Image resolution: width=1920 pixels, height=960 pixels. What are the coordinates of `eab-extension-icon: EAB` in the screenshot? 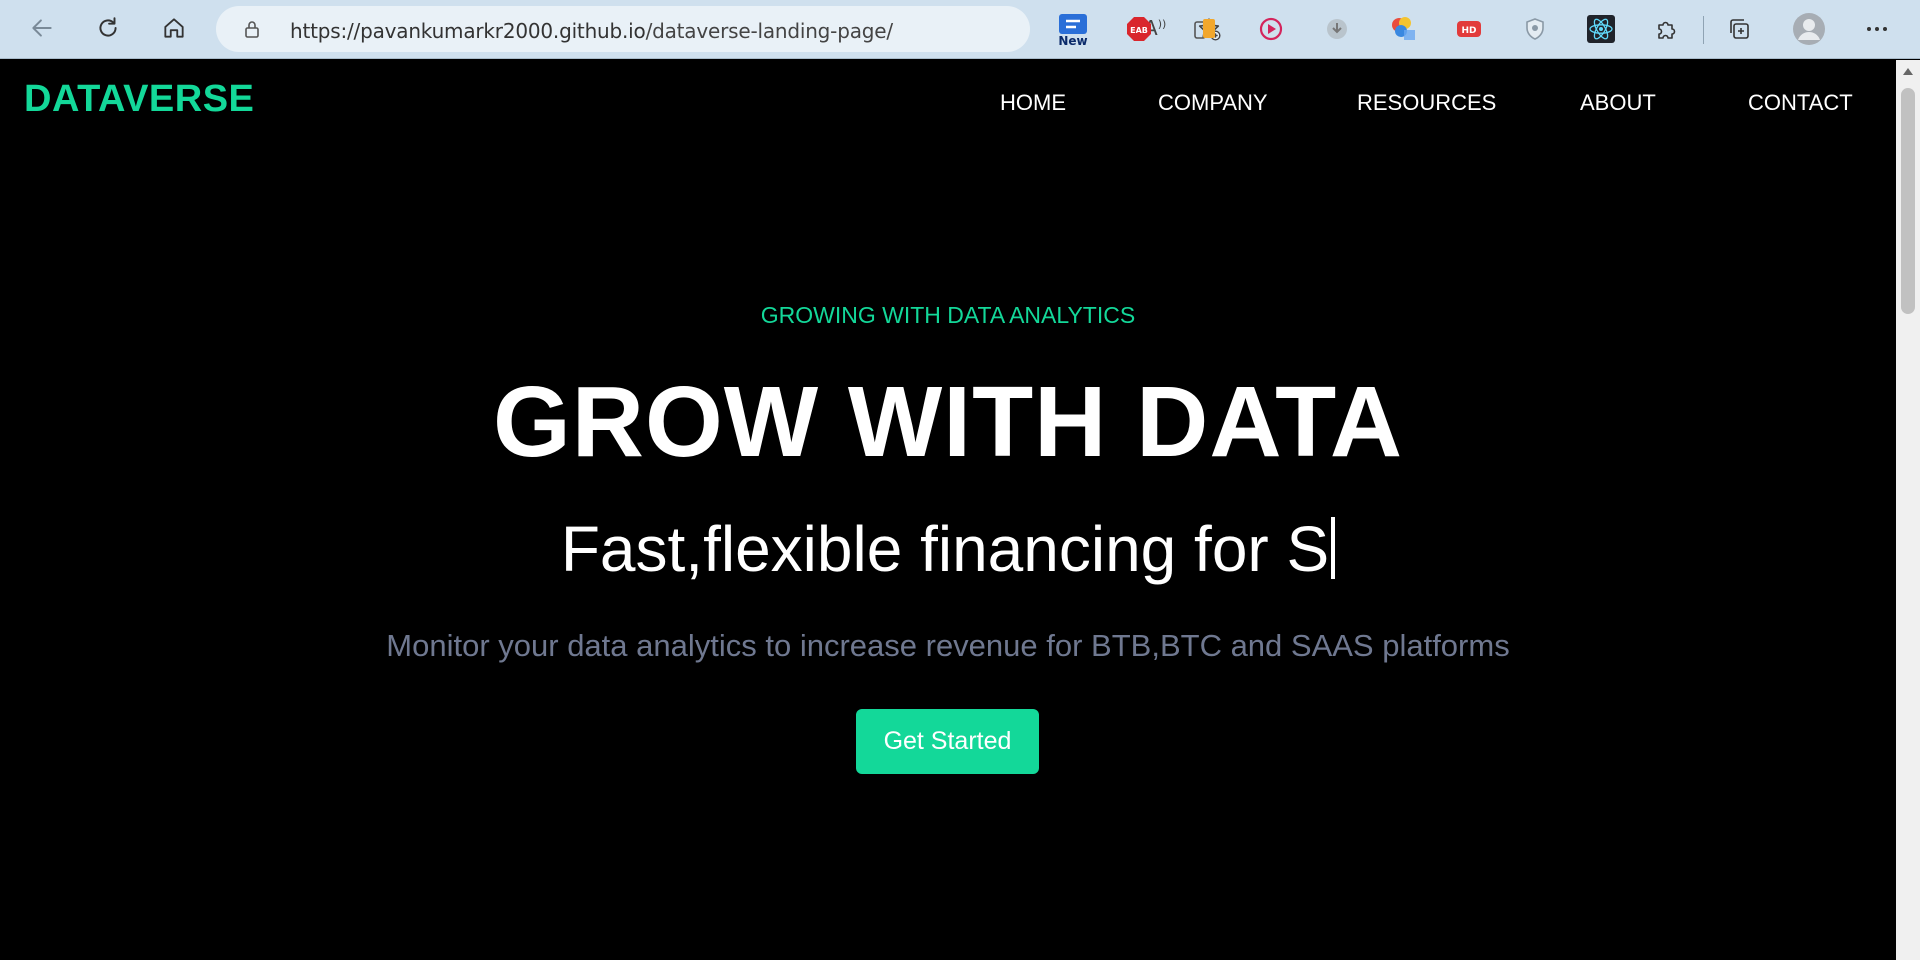 It's located at (1139, 29).